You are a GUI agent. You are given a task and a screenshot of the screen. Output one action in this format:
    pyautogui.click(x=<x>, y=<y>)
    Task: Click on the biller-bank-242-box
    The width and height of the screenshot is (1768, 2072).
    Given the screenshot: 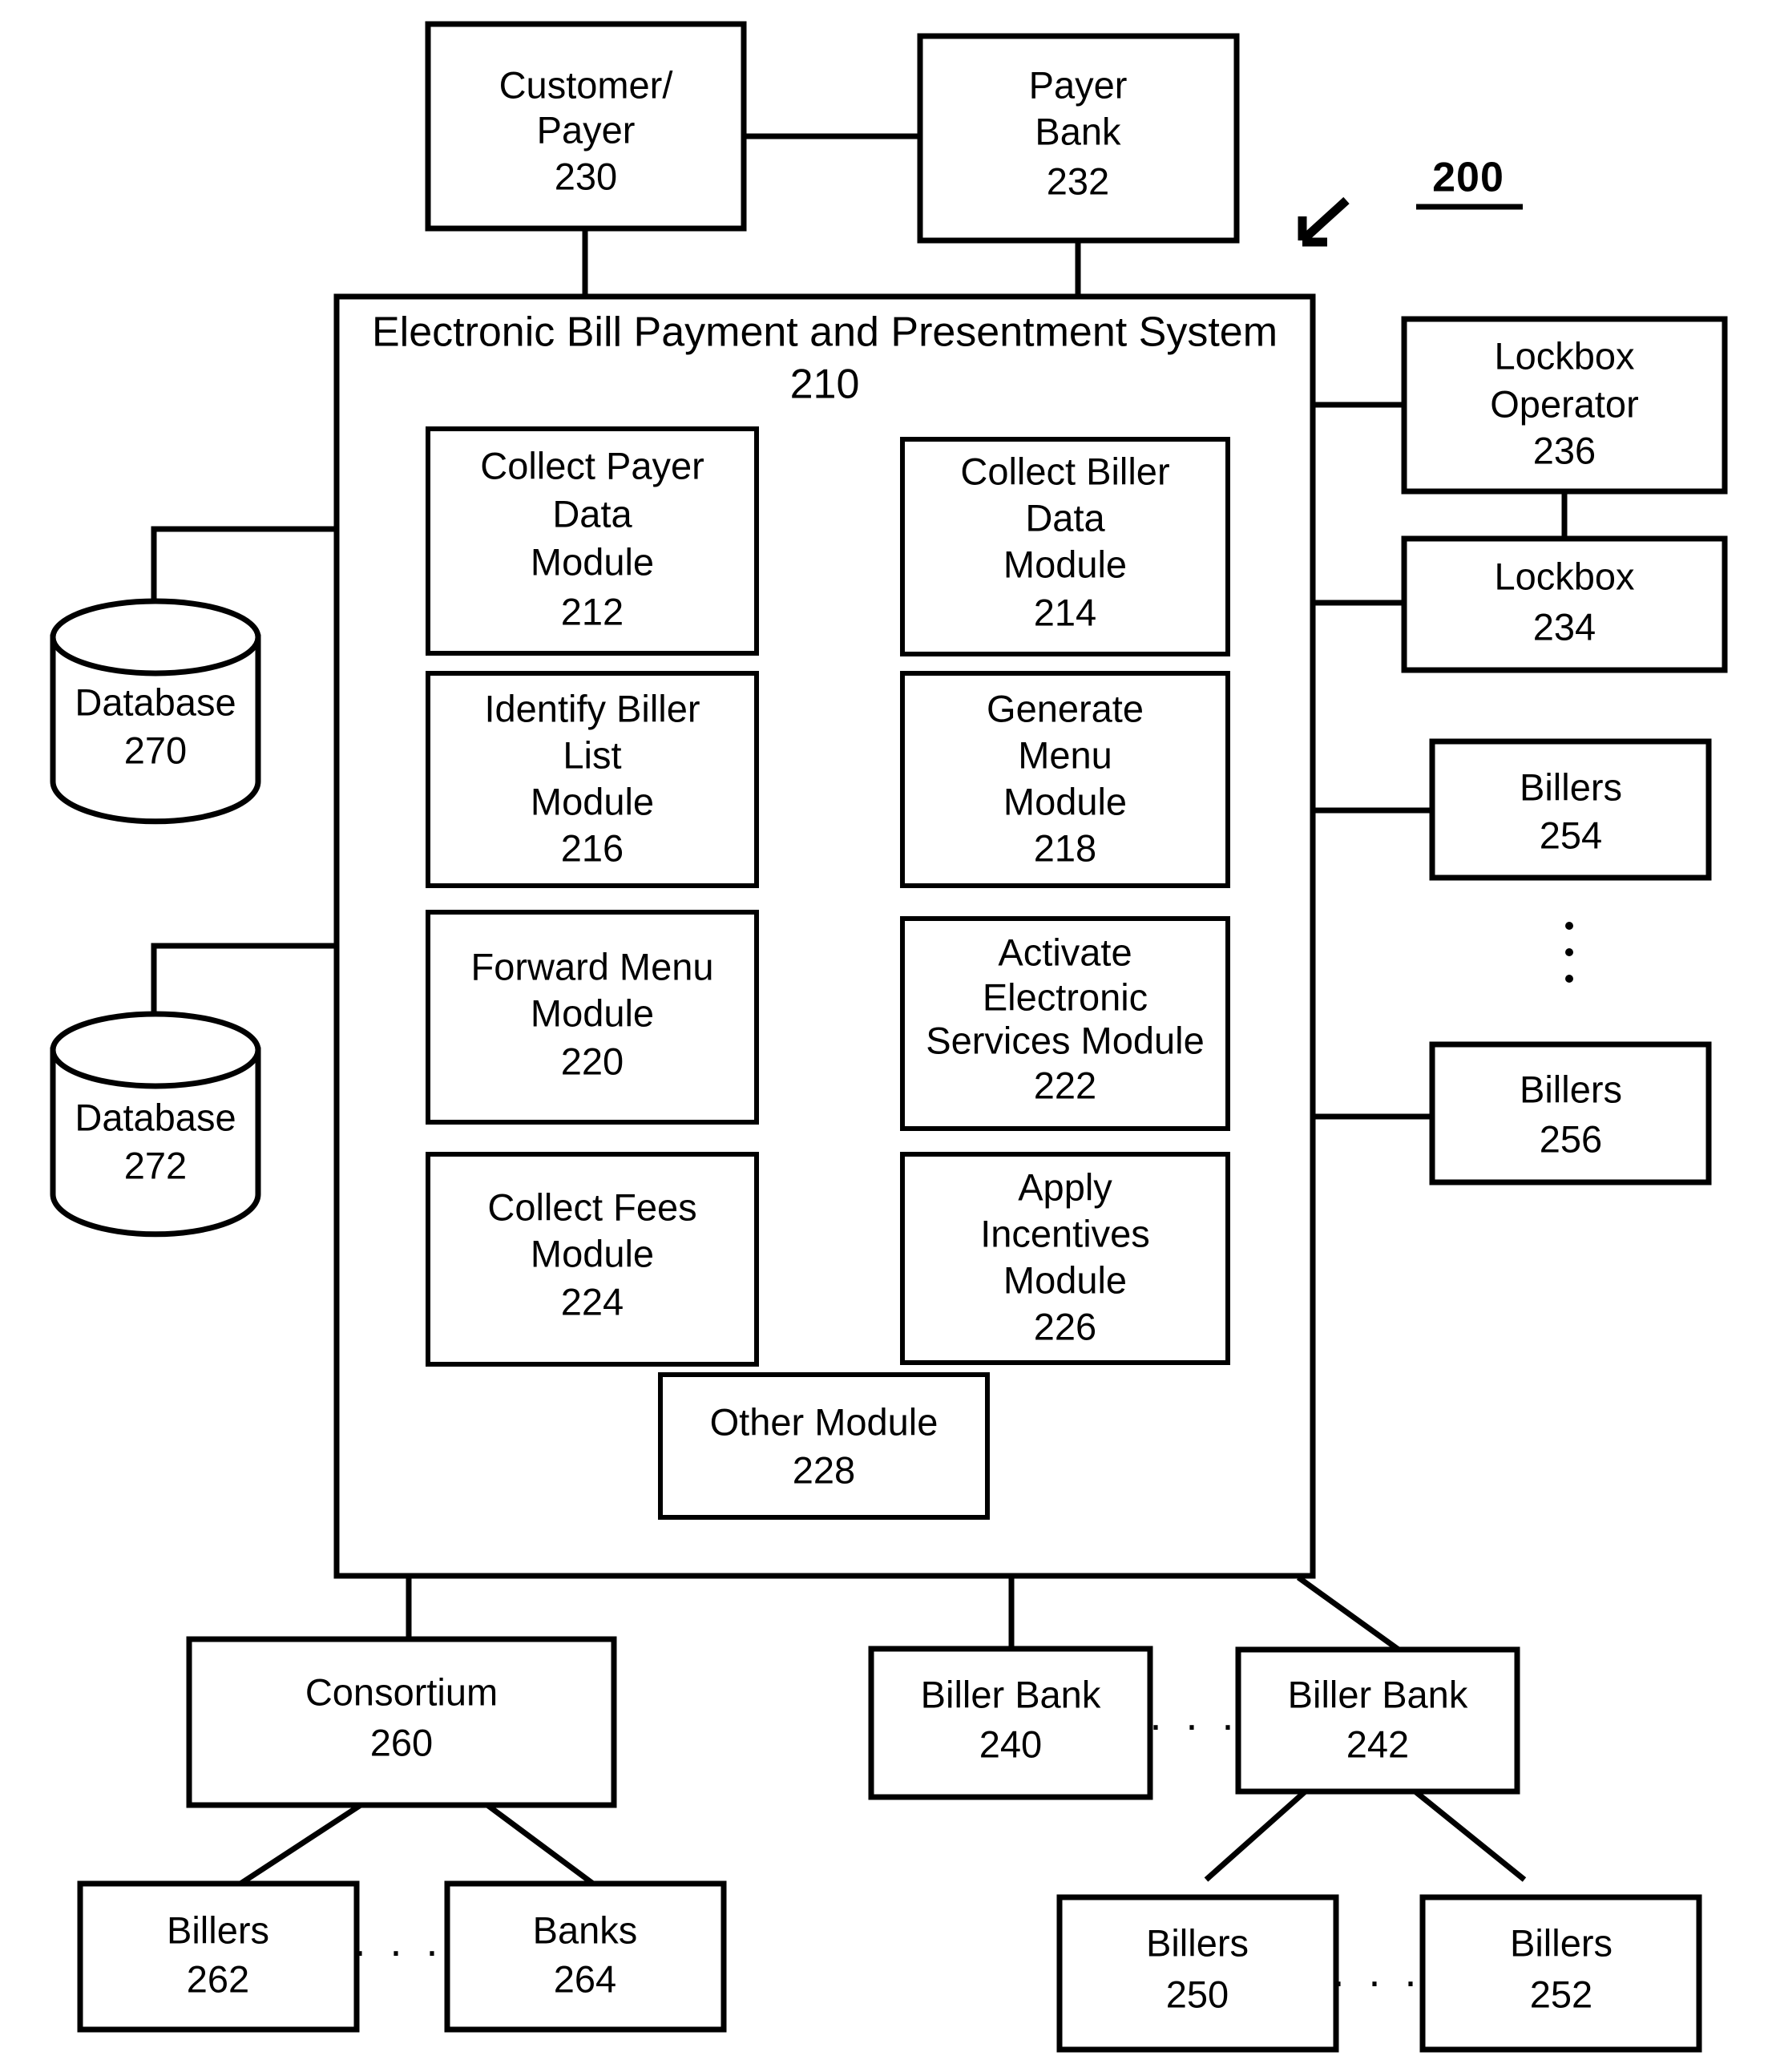 What is the action you would take?
    pyautogui.click(x=1377, y=1720)
    